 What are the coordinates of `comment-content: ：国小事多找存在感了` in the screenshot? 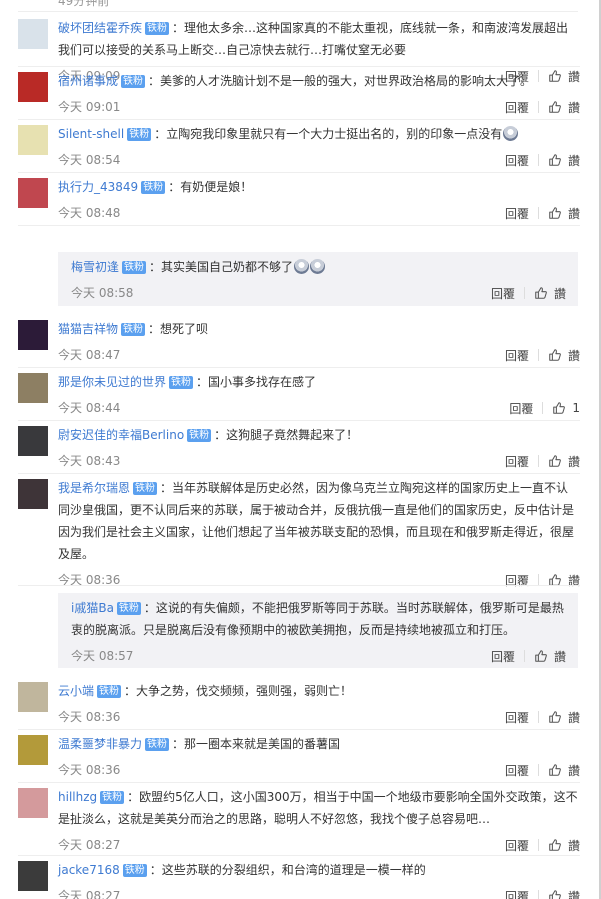 It's located at (256, 382).